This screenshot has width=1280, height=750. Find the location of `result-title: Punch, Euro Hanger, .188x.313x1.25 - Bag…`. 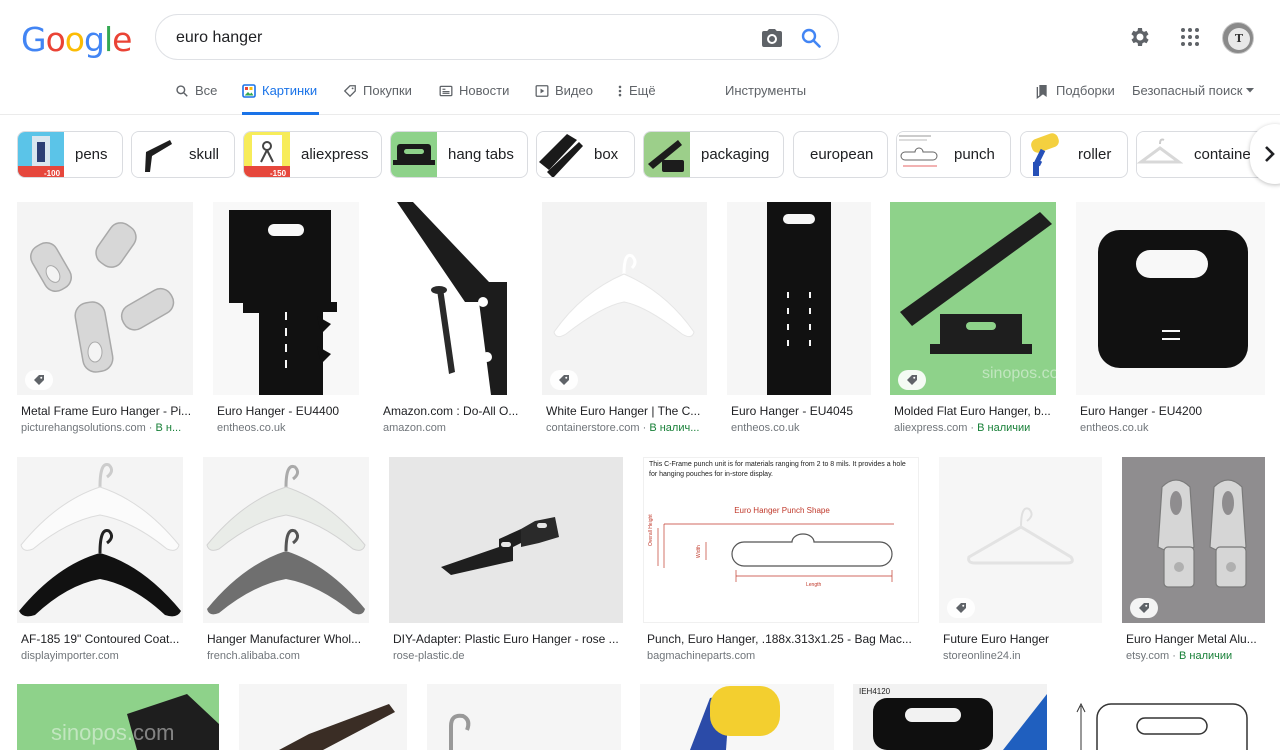

result-title: Punch, Euro Hanger, .188x.313x1.25 - Bag… is located at coordinates (783, 639).